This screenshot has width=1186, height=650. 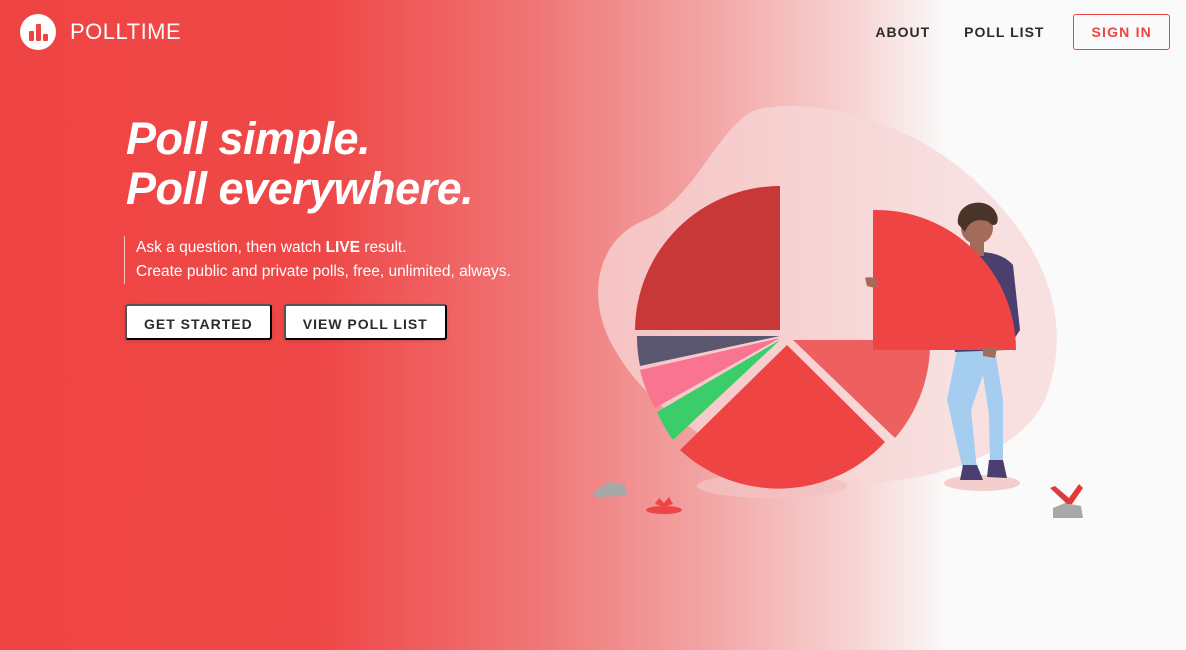 What do you see at coordinates (300, 188) in the screenshot?
I see `hero-title-line-2: Poll everywhere.` at bounding box center [300, 188].